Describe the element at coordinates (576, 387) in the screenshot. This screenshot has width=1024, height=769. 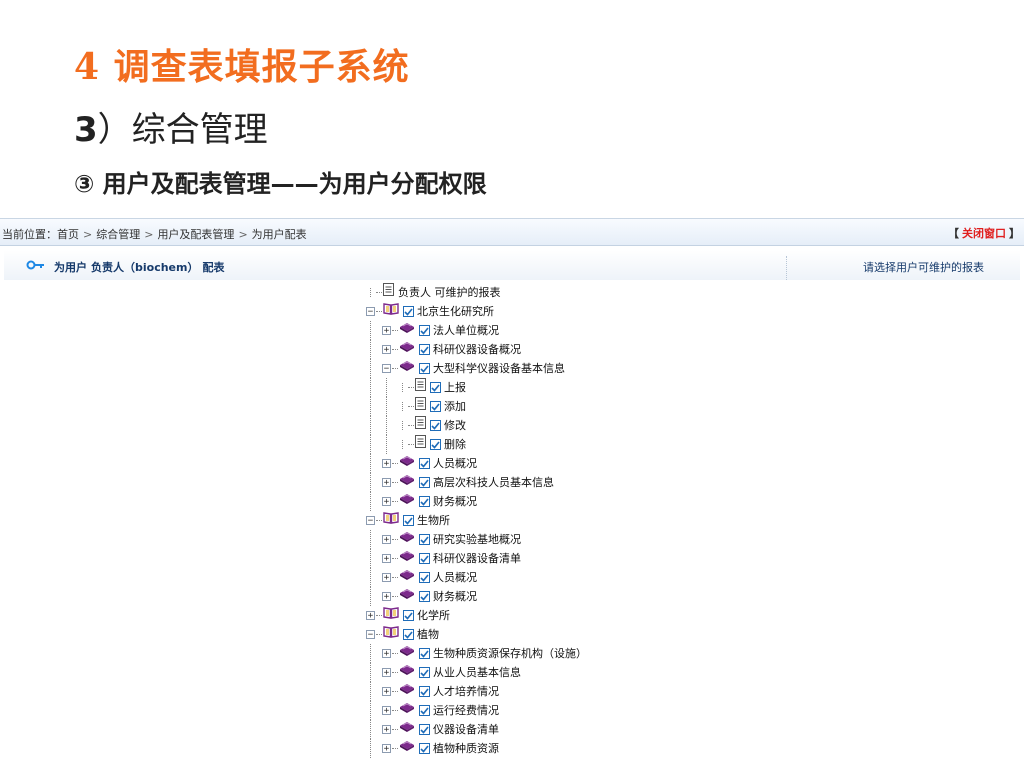
I see `tree-row: 上报` at that location.